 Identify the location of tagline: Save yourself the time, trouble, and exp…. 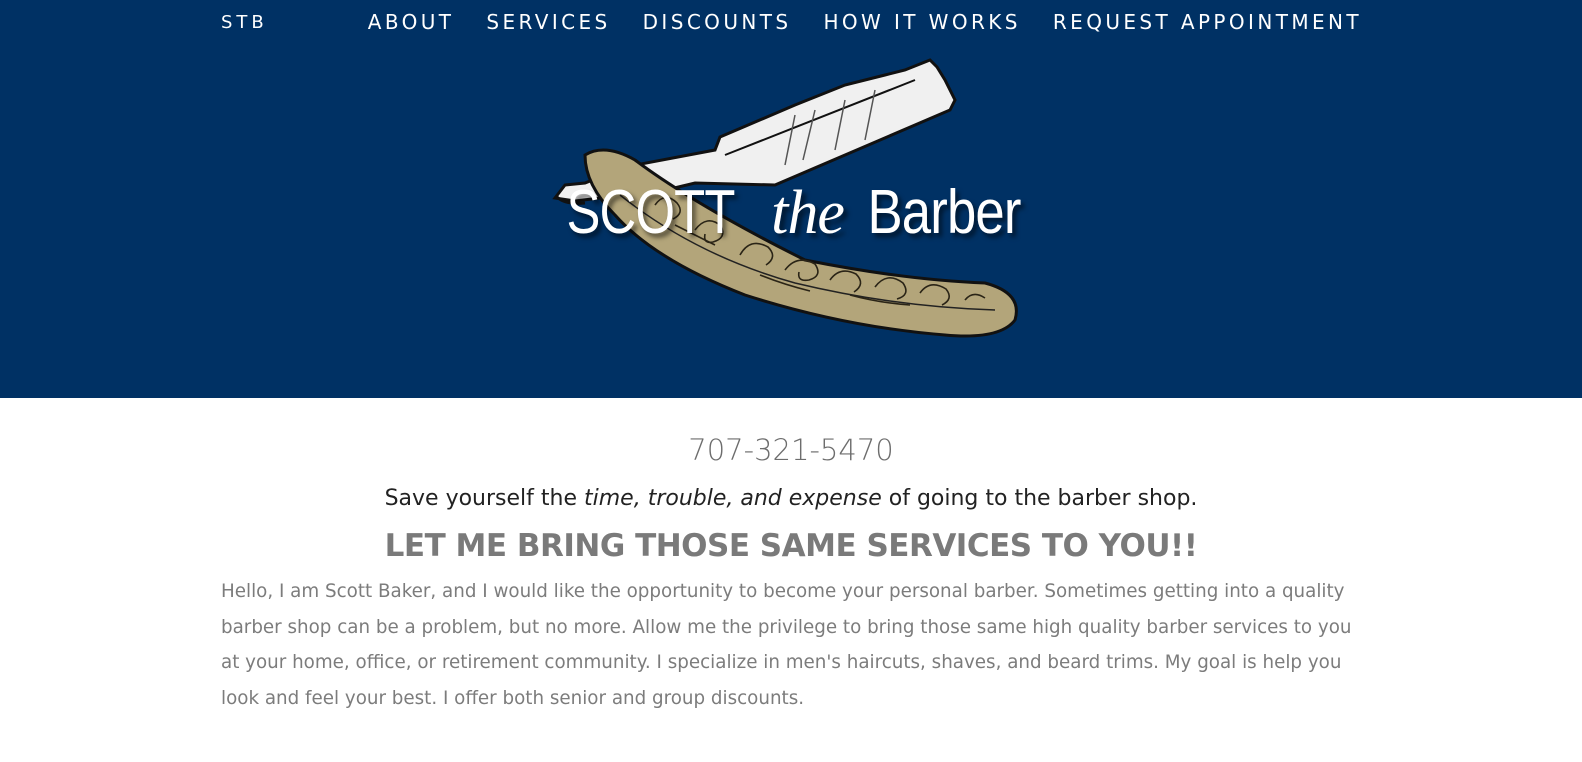
(791, 498).